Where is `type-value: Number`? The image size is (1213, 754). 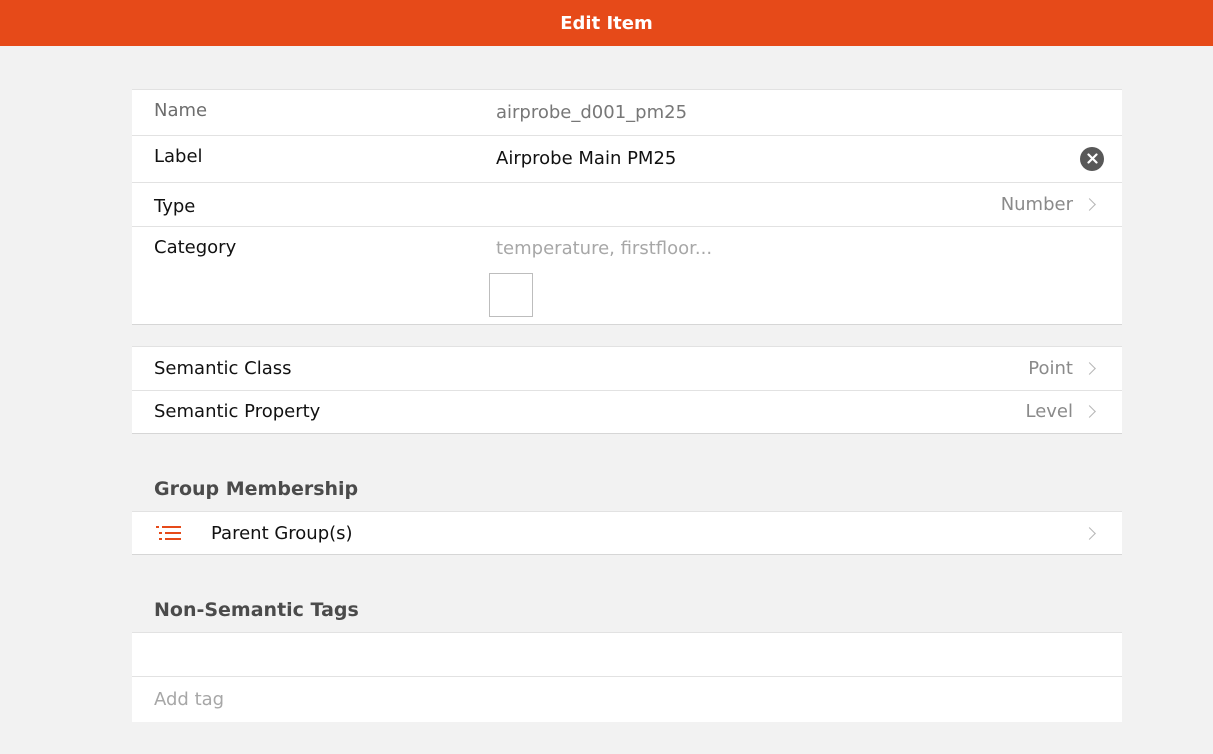
type-value: Number is located at coordinates (1036, 204).